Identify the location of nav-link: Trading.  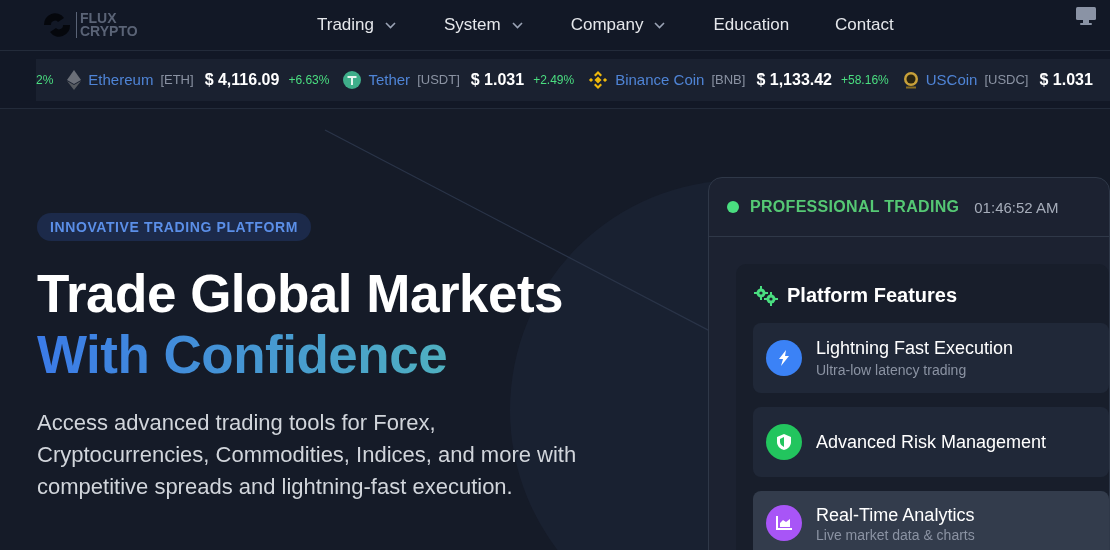
(356, 25).